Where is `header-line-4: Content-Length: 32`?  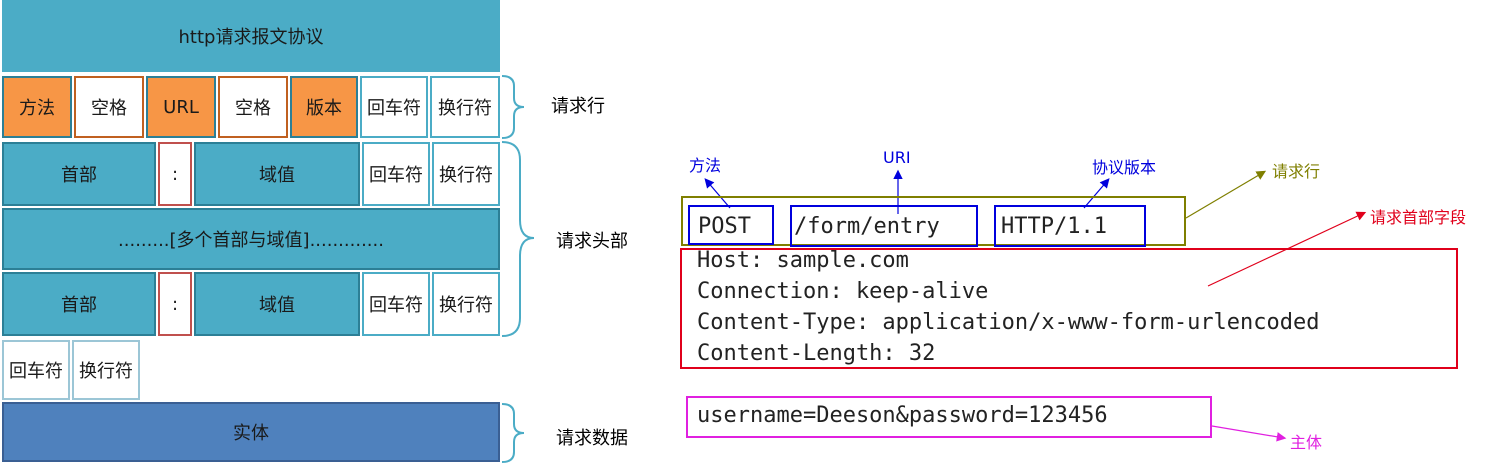 header-line-4: Content-Length: 32 is located at coordinates (816, 353).